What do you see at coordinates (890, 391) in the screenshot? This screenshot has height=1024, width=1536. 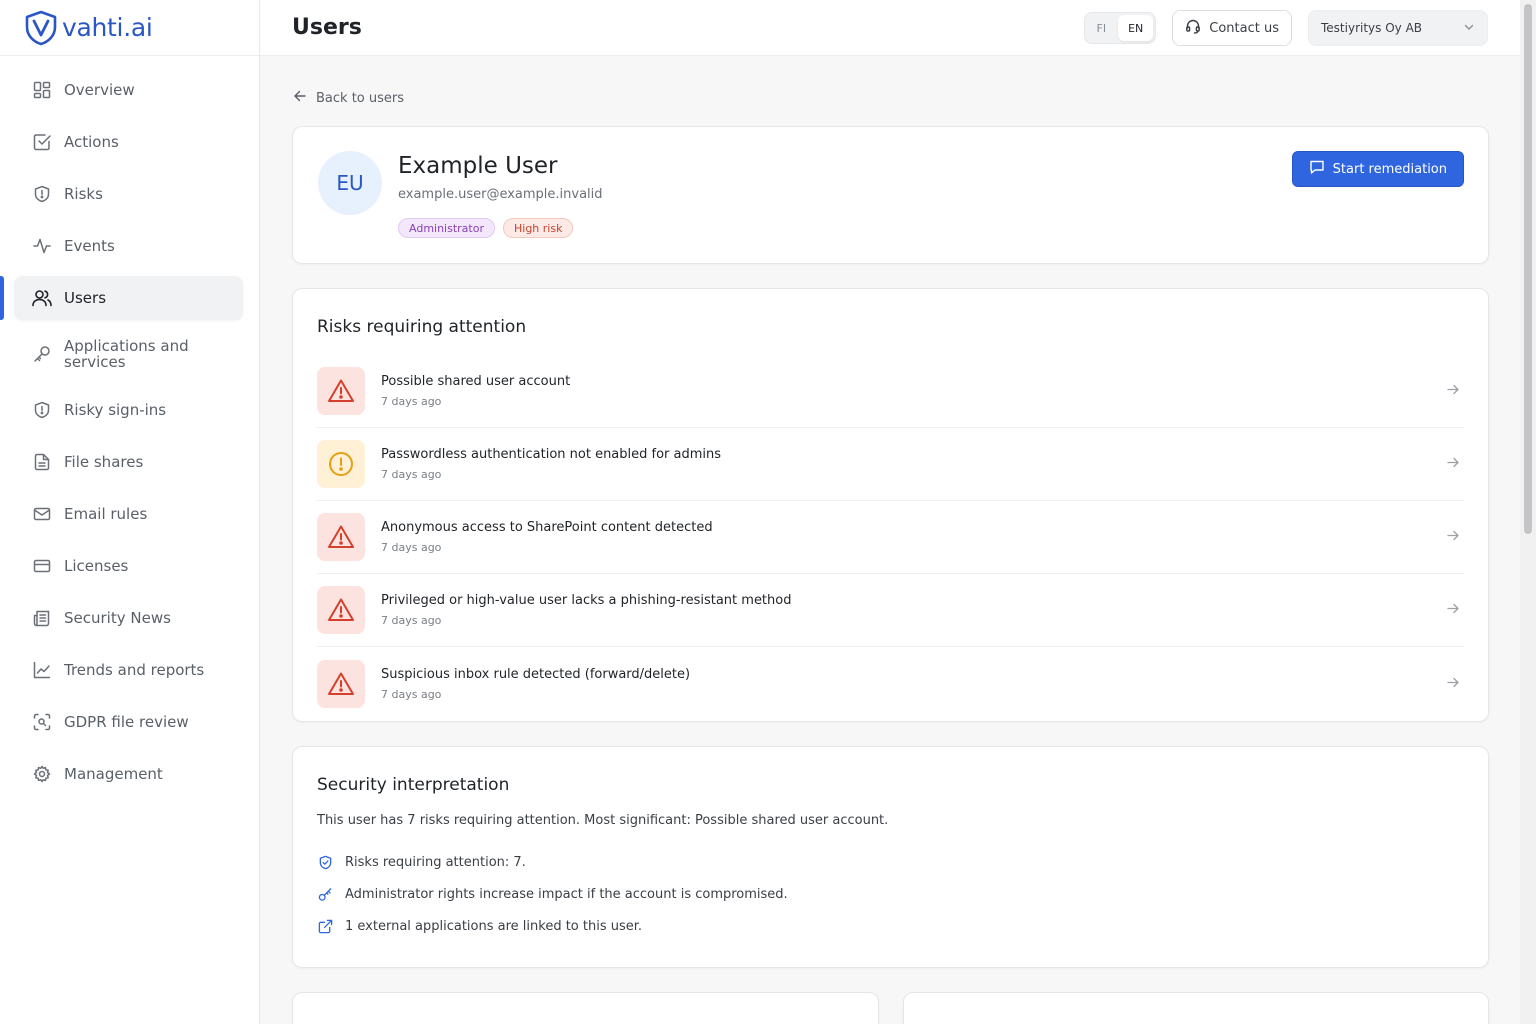 I see `risk-item: Possible shared user account 7 days ago` at bounding box center [890, 391].